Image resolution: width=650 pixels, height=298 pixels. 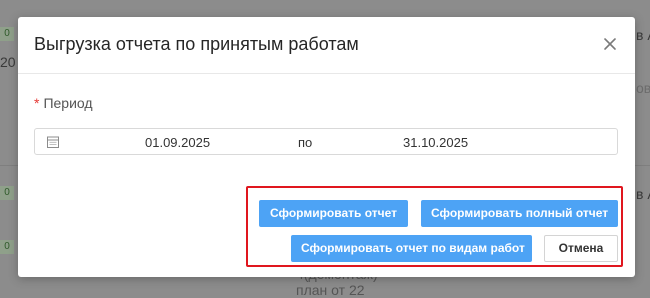 What do you see at coordinates (581, 248) in the screenshot?
I see `cancel-button: Отмена` at bounding box center [581, 248].